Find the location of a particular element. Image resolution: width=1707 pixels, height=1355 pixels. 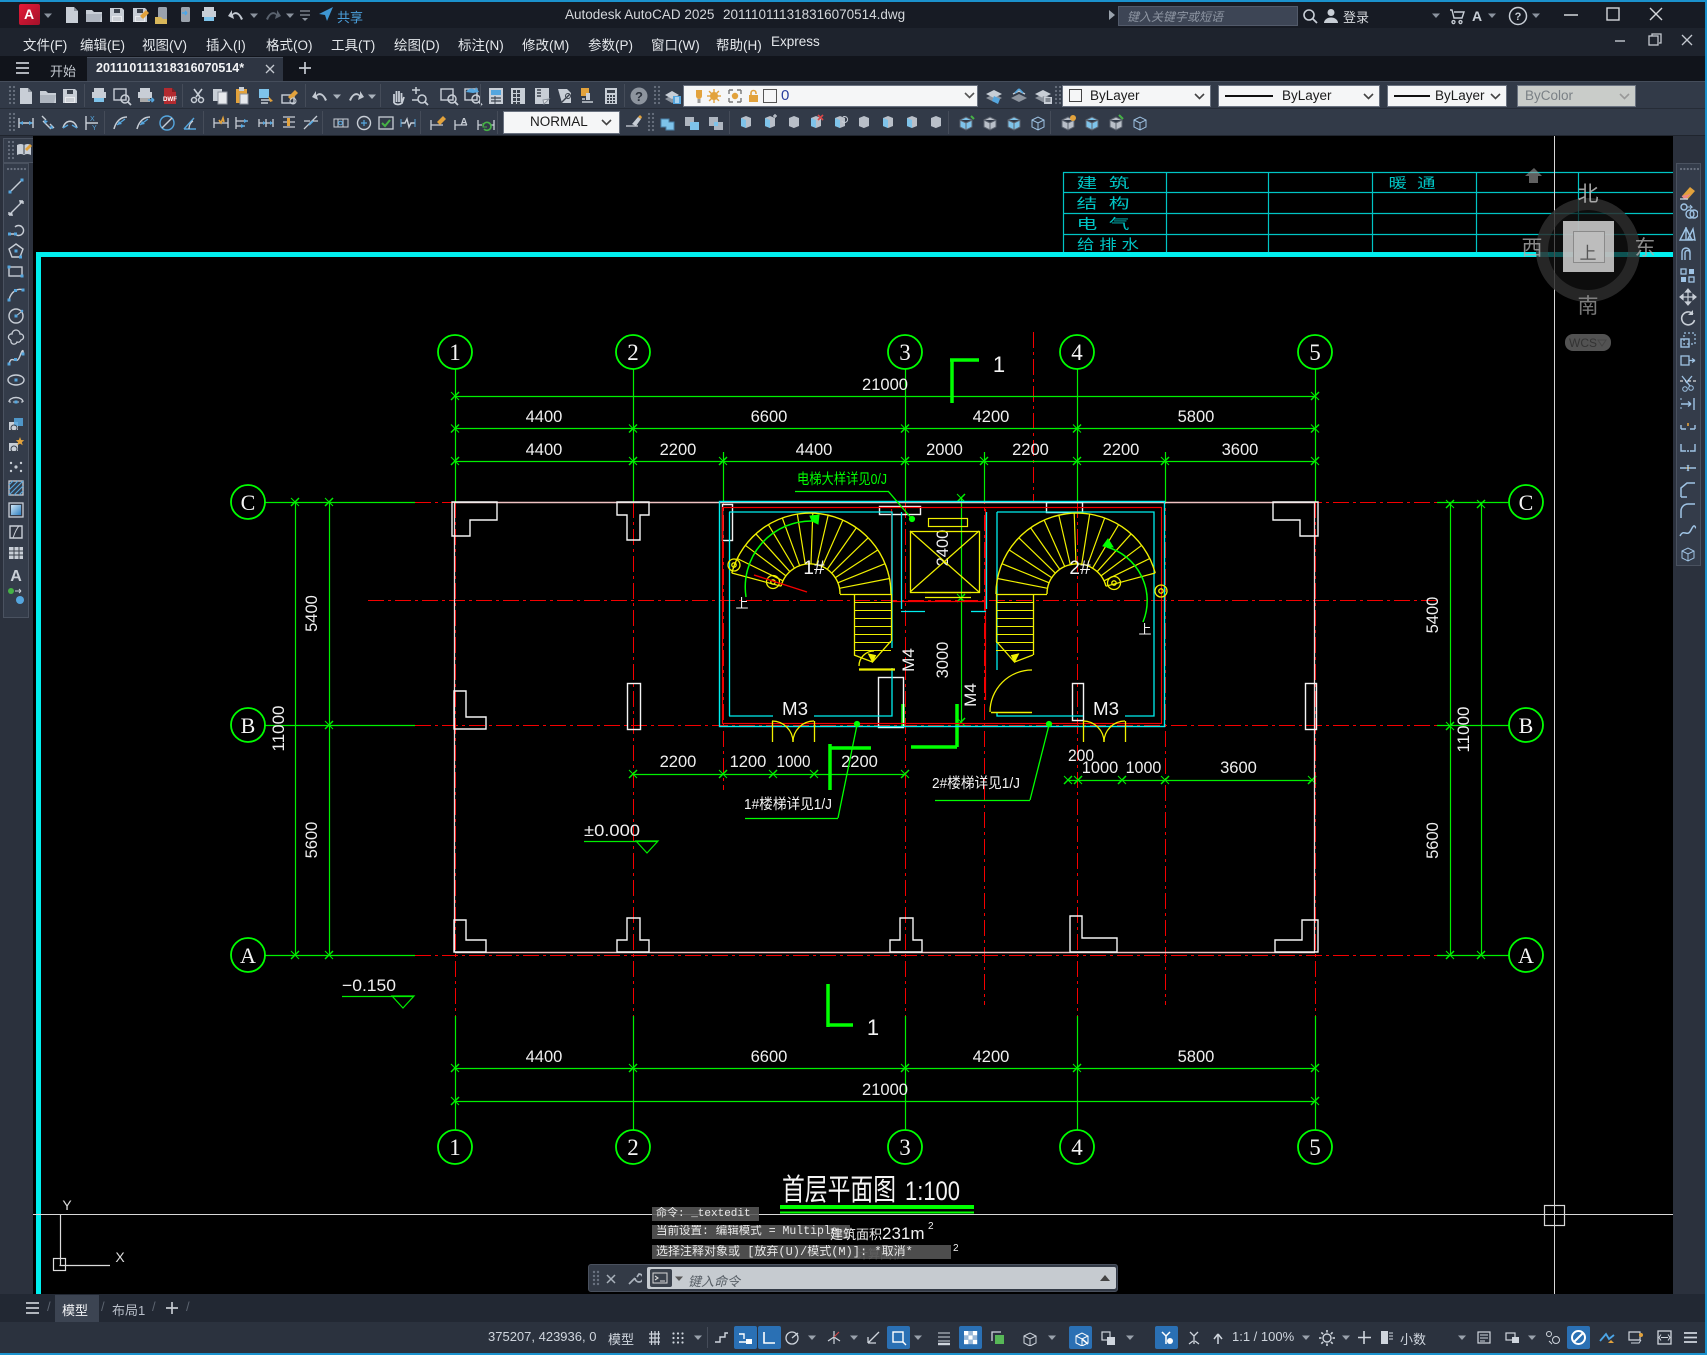

svg-text: 电 气 is located at coordinates (1103, 224).